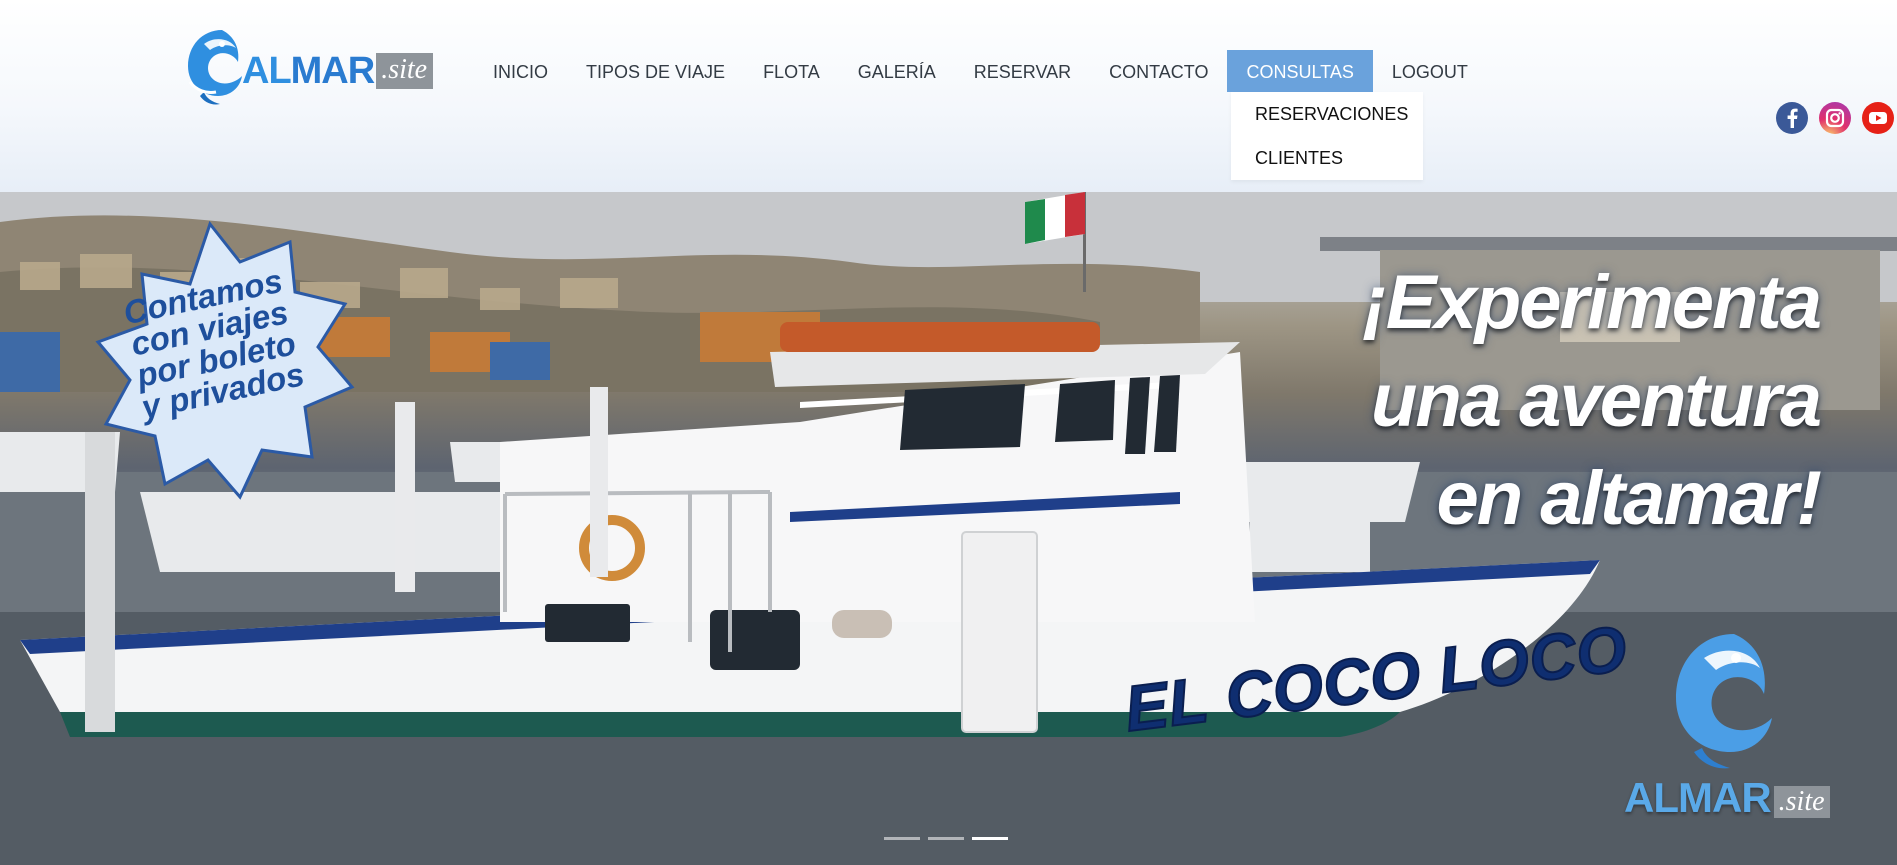 The width and height of the screenshot is (1897, 865). Describe the element at coordinates (1327, 114) in the screenshot. I see `dropdown-item-reservaciones: RESERVACIONES` at that location.